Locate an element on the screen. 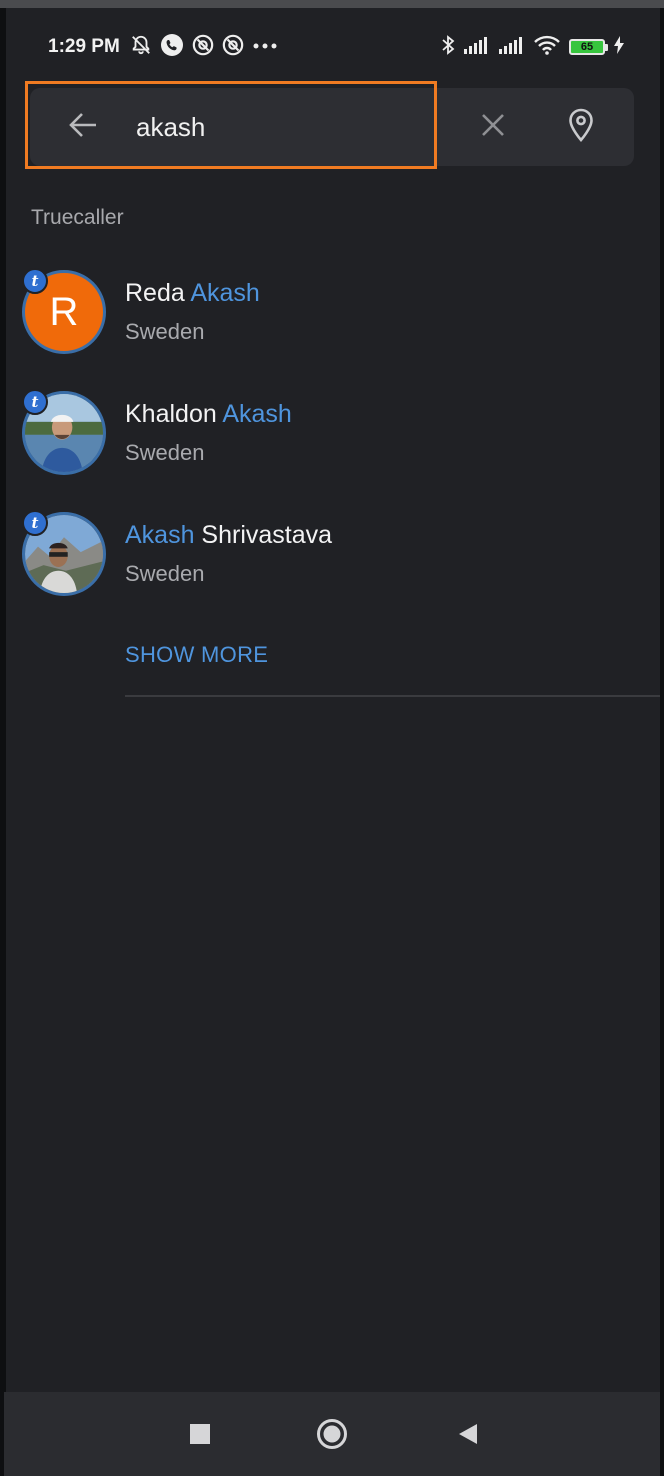 This screenshot has height=1476, width=664. recents-button is located at coordinates (200, 1436).